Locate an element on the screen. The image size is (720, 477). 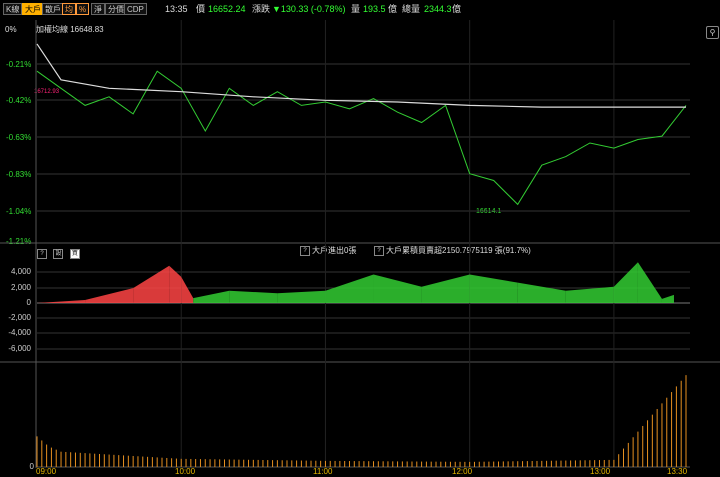
average-line is located at coordinates (361, 75).